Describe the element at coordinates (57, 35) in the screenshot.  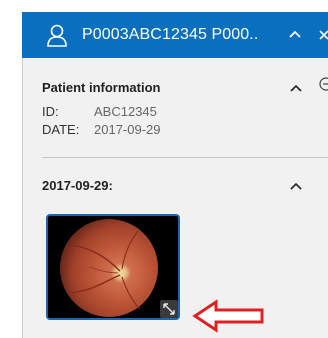
I see `user-icon` at that location.